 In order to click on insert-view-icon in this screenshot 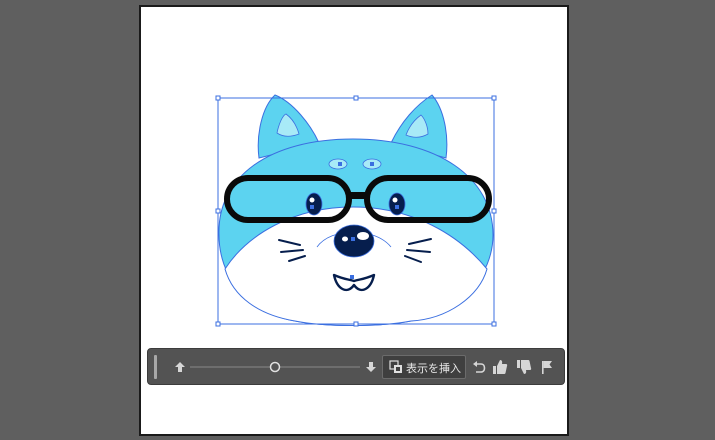, I will do `click(395, 366)`.